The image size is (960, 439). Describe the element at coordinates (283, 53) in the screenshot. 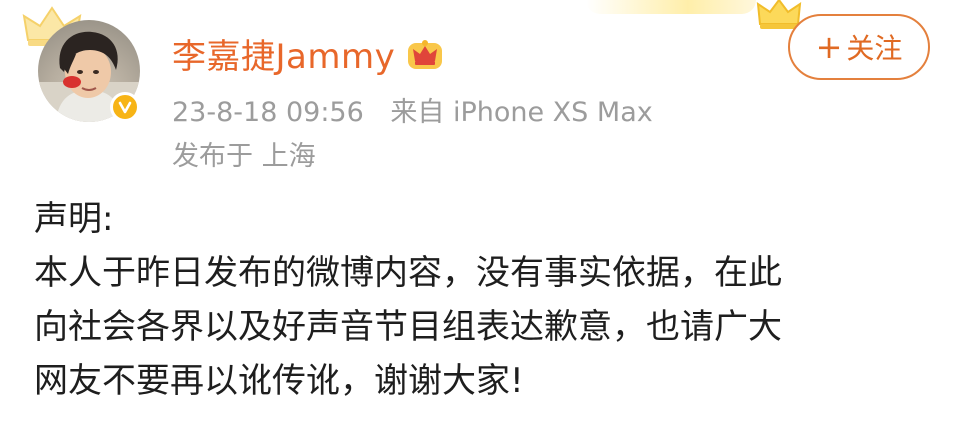

I see `author-name: 李嘉捷Jammy` at that location.